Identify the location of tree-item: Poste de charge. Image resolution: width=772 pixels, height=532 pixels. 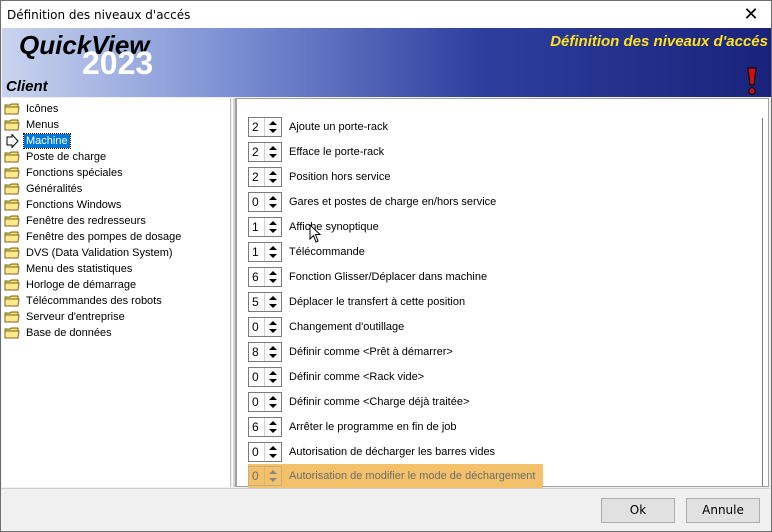
(56, 157).